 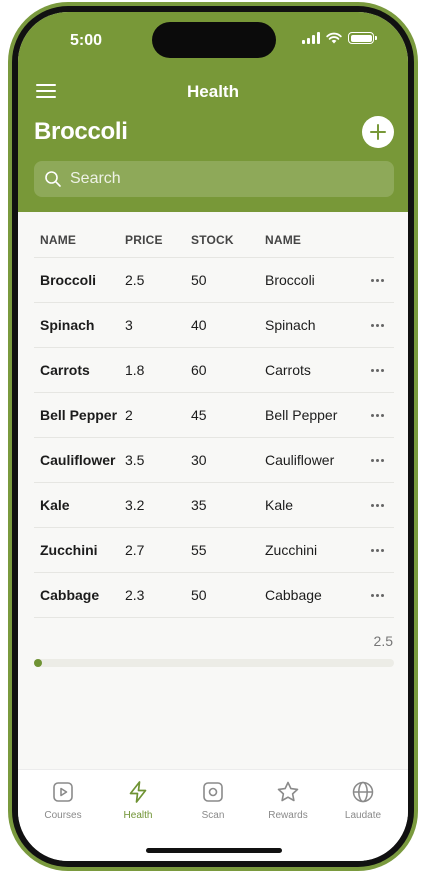 I want to click on cell-name: Kale, so click(x=55, y=505).